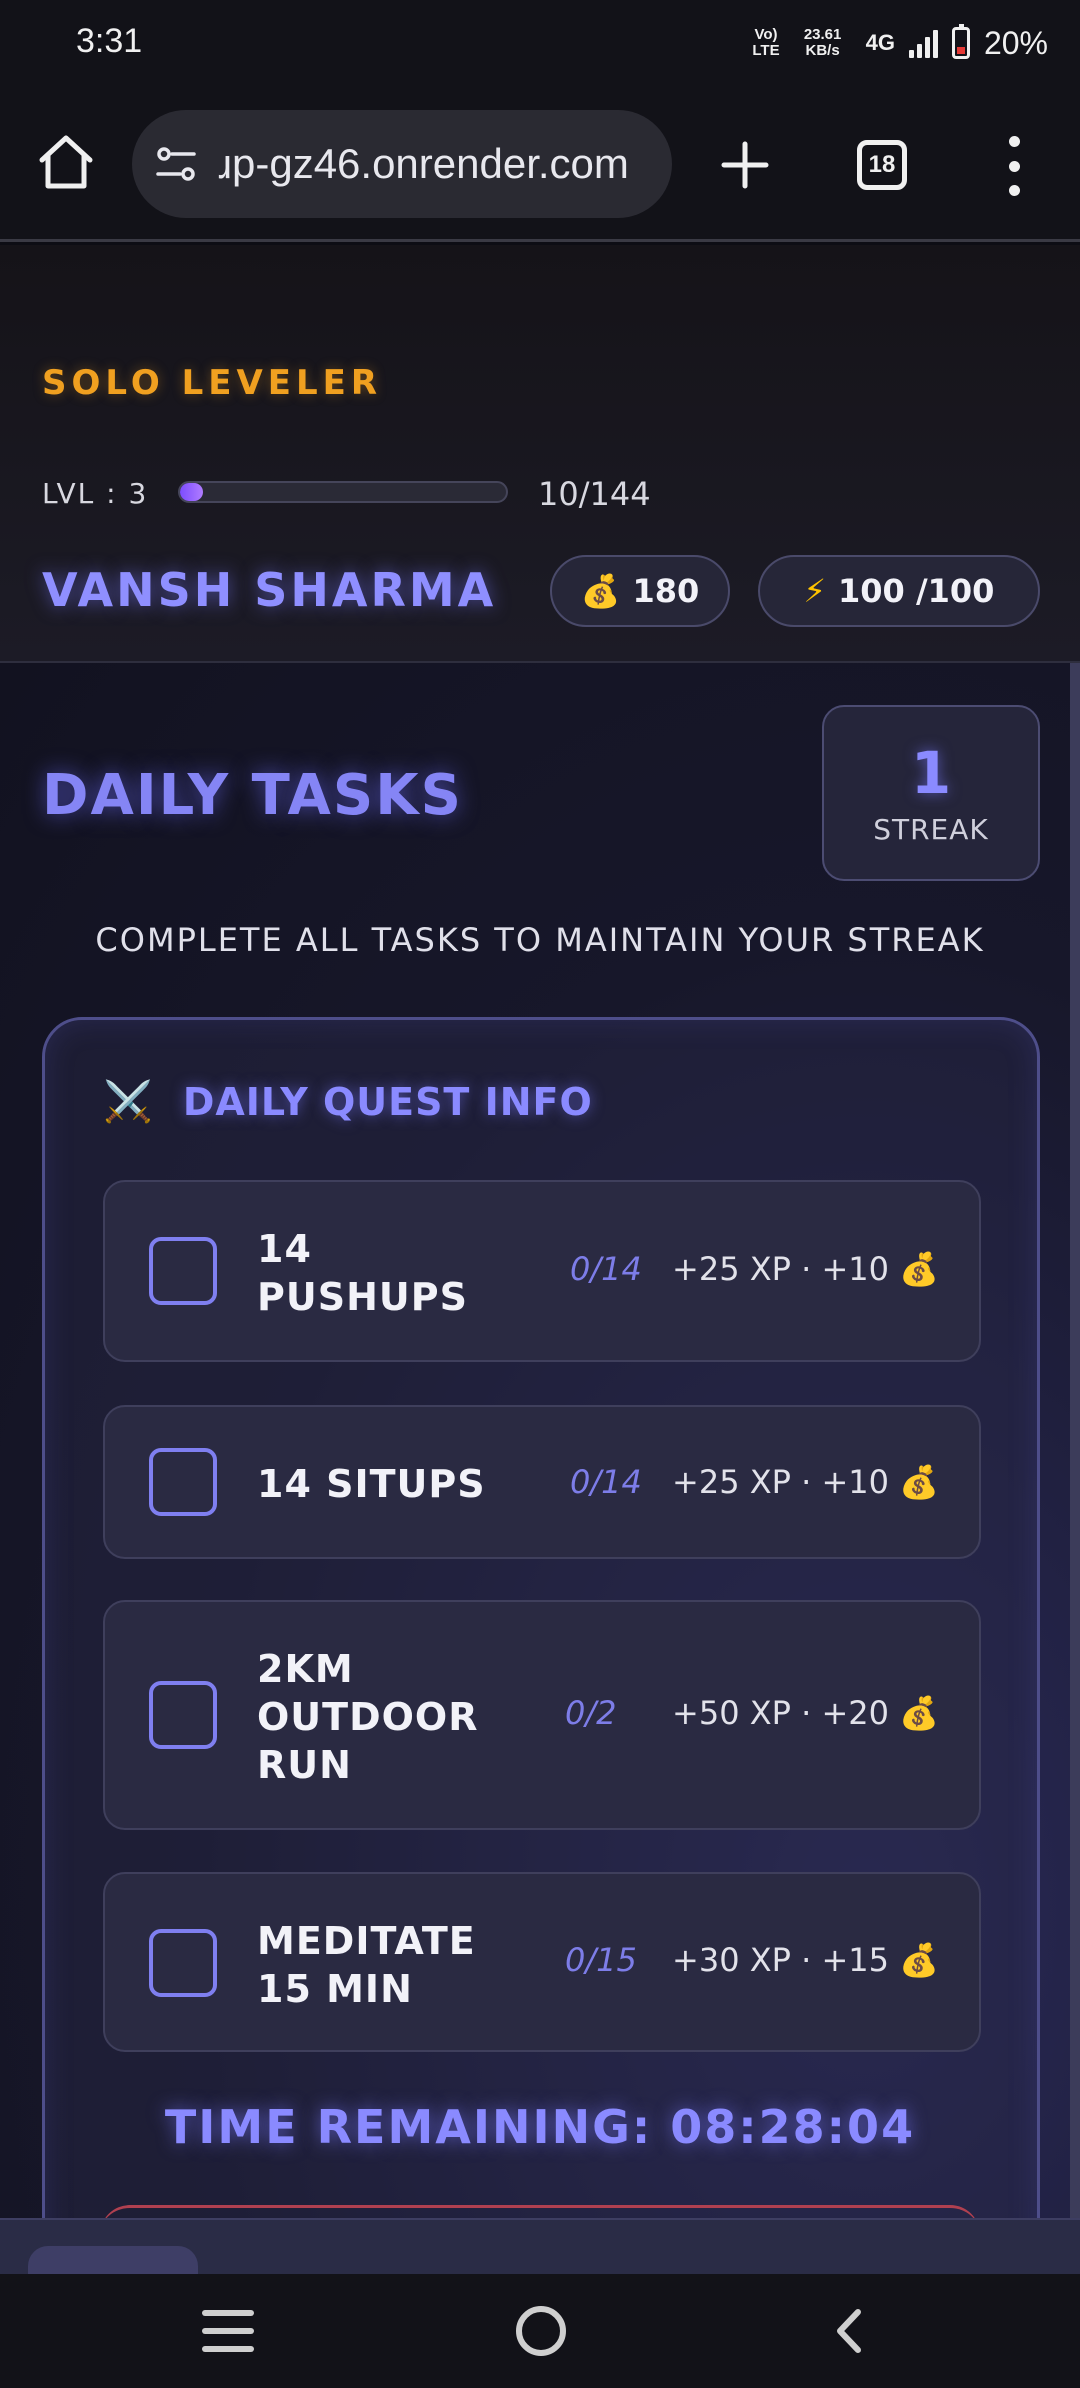 The height and width of the screenshot is (2388, 1080). I want to click on task-card: MEDITATE 15 MIN 0/15 +30 XP · +15 💰, so click(542, 1962).